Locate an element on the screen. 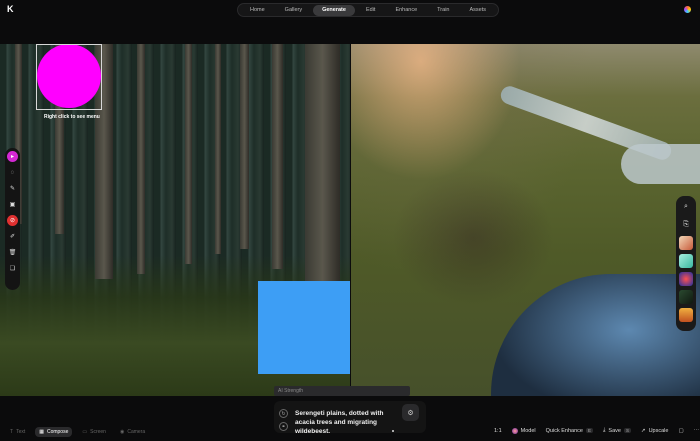 The height and width of the screenshot is (441, 700). mode-tab-label: Compose is located at coordinates (57, 432).